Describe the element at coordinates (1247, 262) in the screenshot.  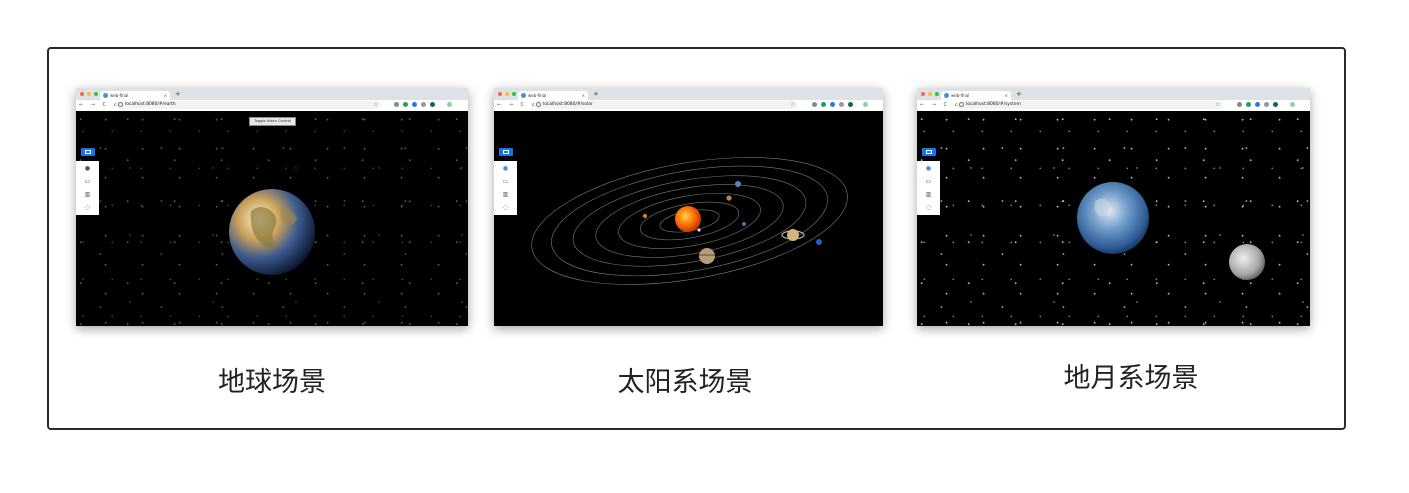
I see `moon` at that location.